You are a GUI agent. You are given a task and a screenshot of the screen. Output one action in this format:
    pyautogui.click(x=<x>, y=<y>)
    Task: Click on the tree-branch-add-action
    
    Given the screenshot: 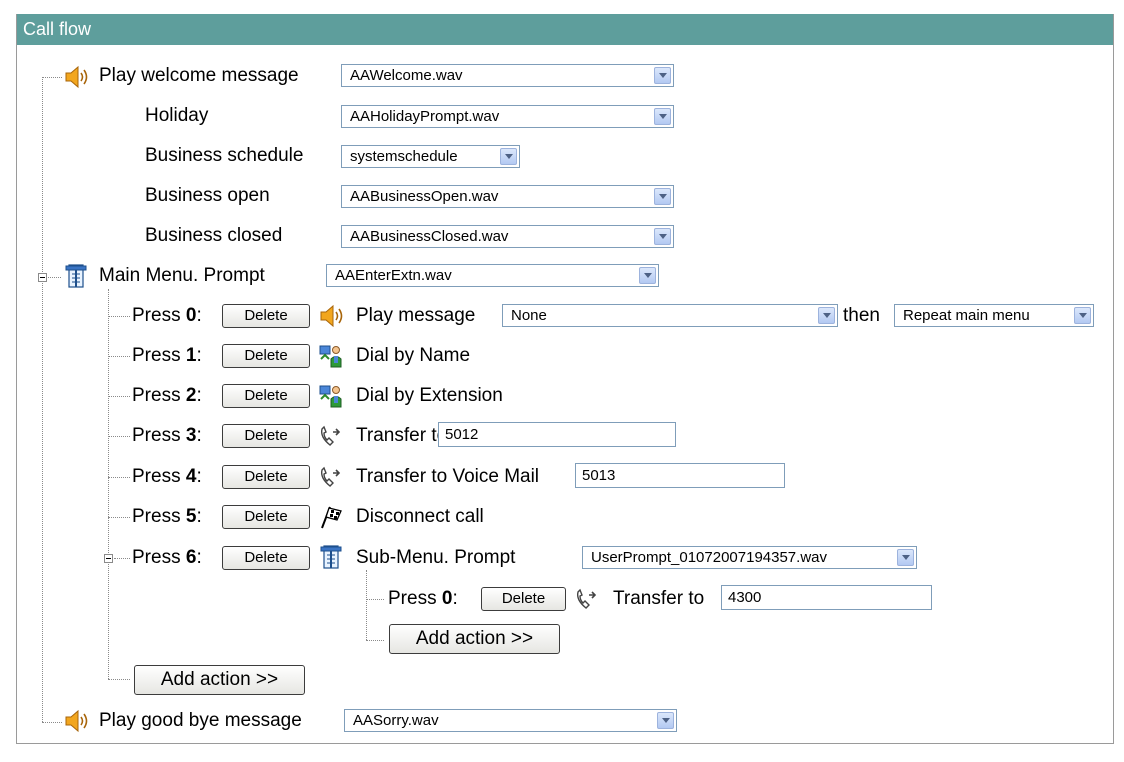 What is the action you would take?
    pyautogui.click(x=119, y=679)
    